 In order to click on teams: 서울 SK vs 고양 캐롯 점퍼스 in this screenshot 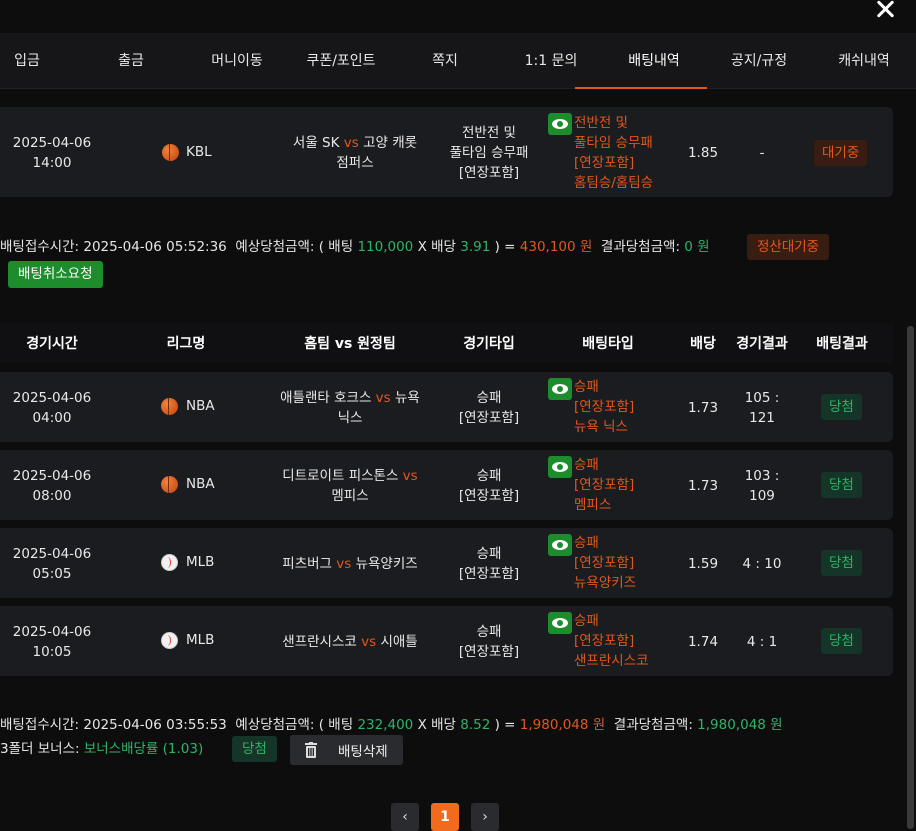, I will do `click(355, 153)`.